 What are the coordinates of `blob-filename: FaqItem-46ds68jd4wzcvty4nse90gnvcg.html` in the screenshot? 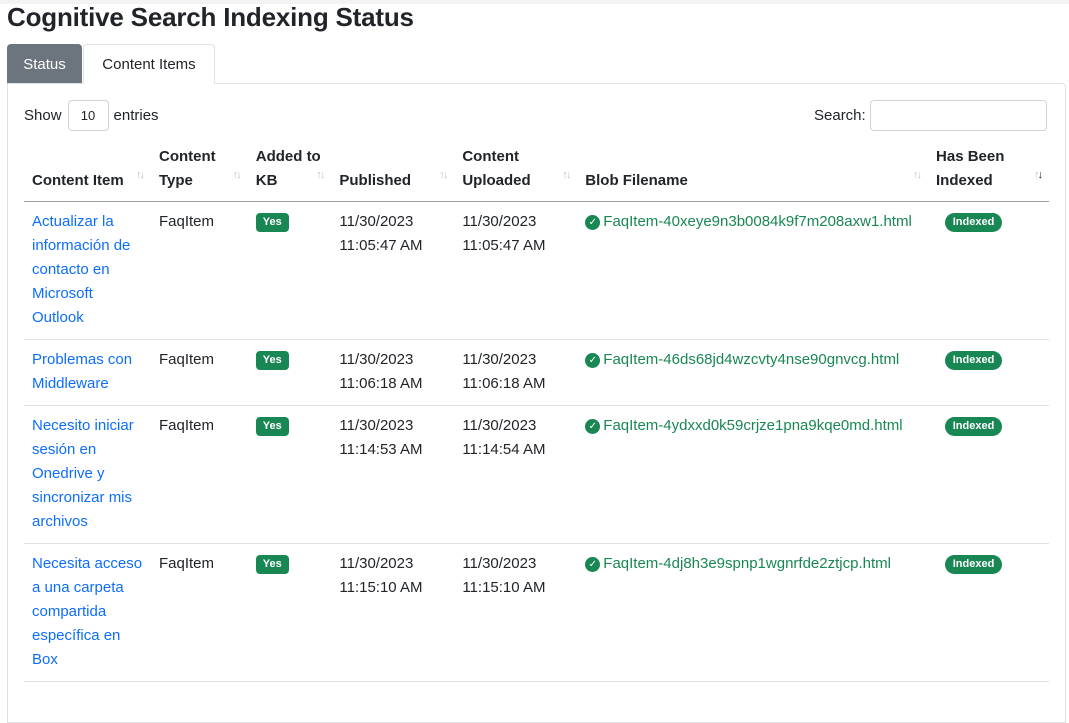 It's located at (751, 359).